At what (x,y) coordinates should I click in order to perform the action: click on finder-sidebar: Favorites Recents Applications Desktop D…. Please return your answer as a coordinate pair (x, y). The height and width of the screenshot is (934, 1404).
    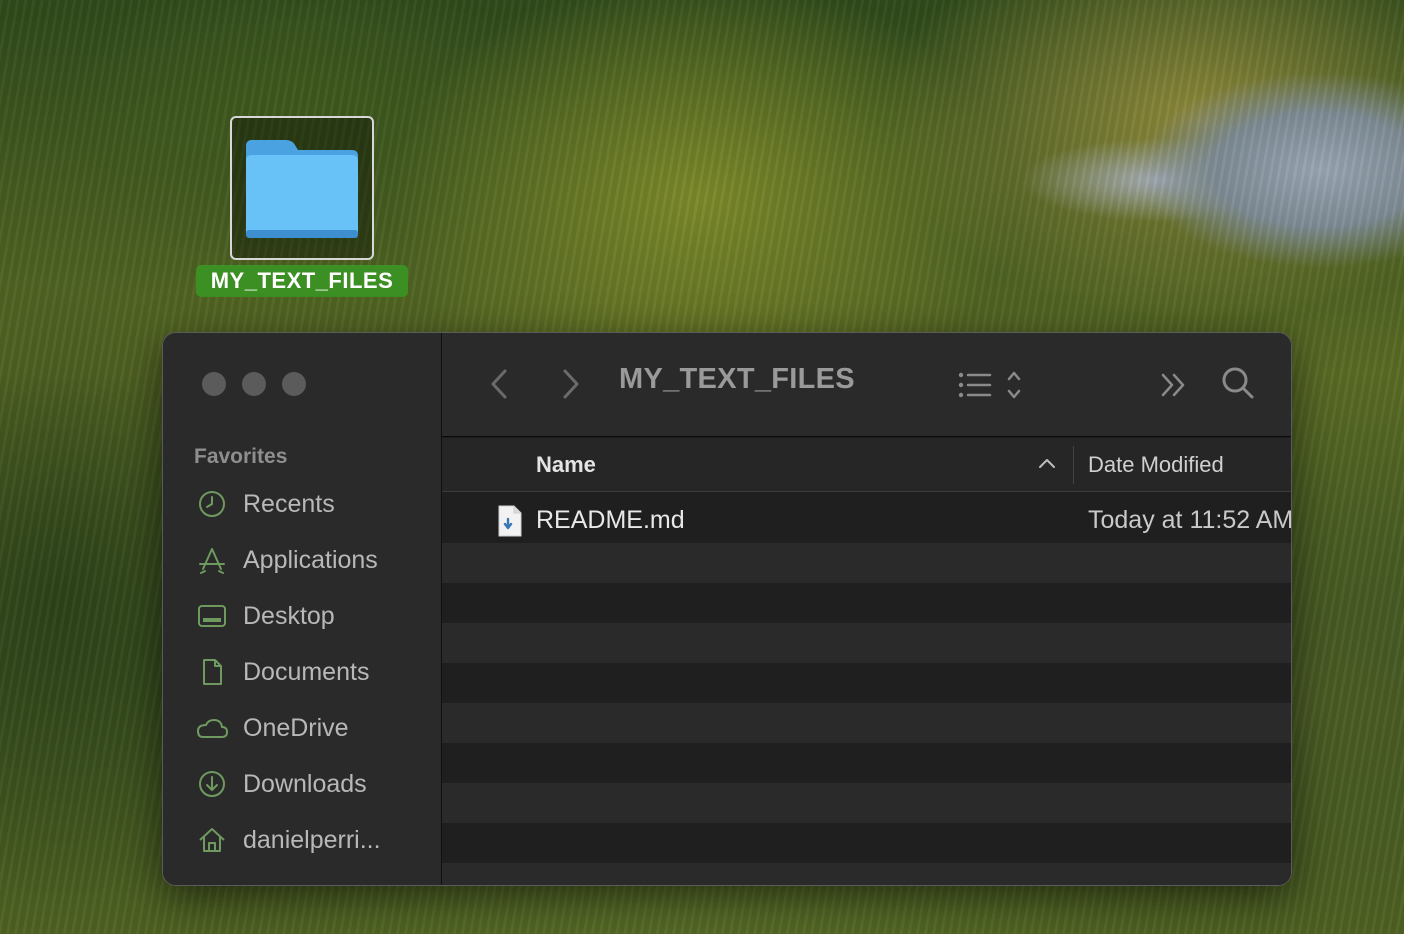
    Looking at the image, I should click on (302, 609).